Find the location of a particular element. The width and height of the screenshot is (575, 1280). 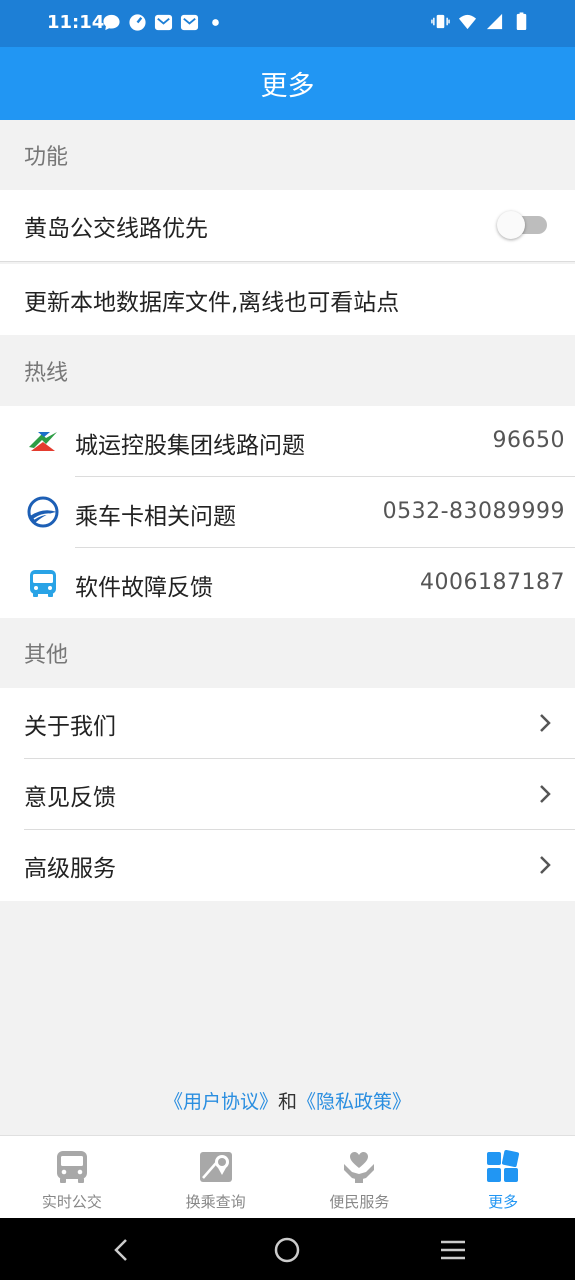

battery-icon is located at coordinates (521, 21).